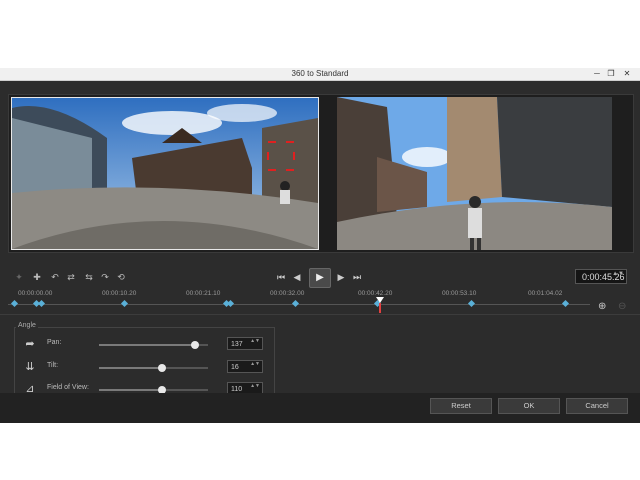  Describe the element at coordinates (611, 74) in the screenshot. I see `restore-icon: ❐` at that location.